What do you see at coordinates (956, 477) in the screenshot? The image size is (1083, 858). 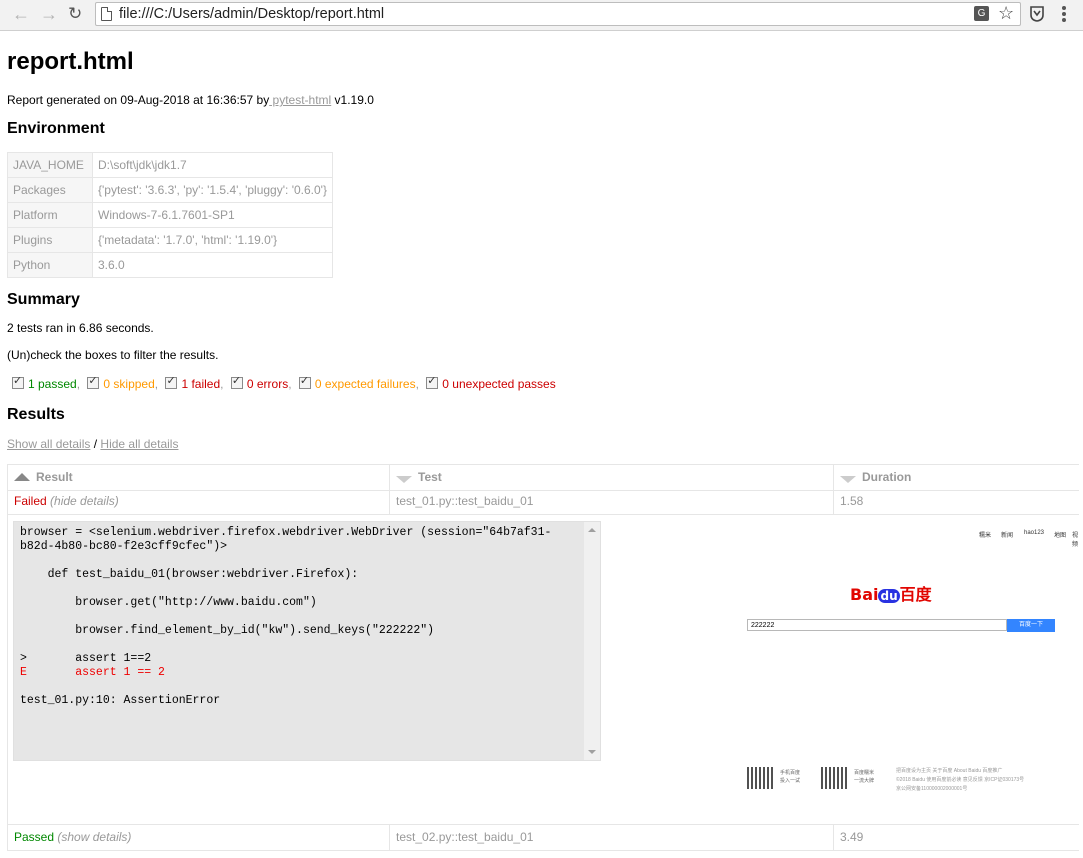 I see `col-duration-header: Duration` at bounding box center [956, 477].